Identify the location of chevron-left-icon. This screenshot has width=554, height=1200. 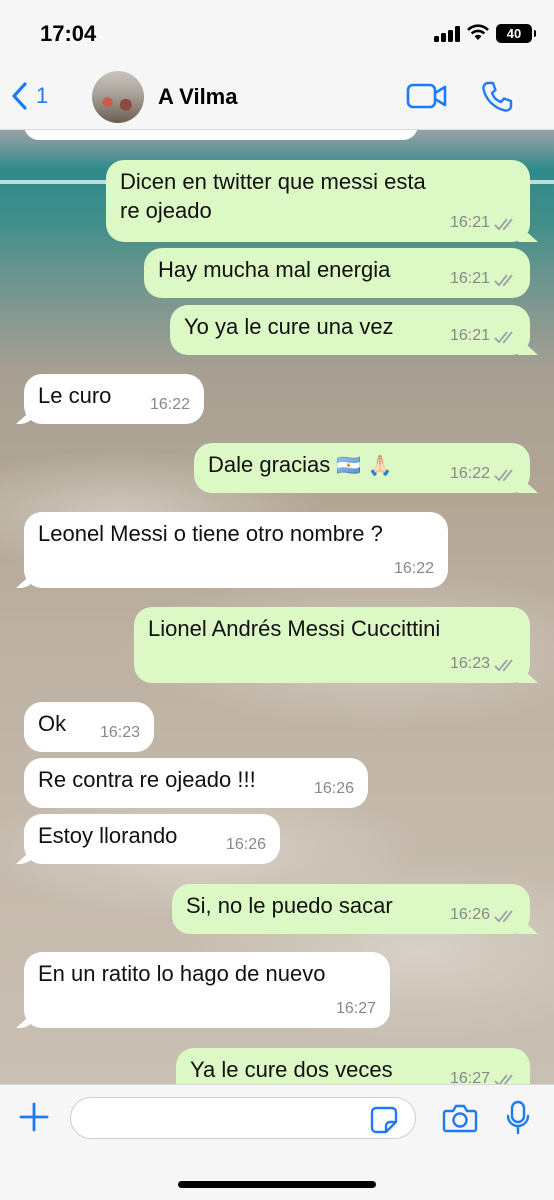
(19, 96).